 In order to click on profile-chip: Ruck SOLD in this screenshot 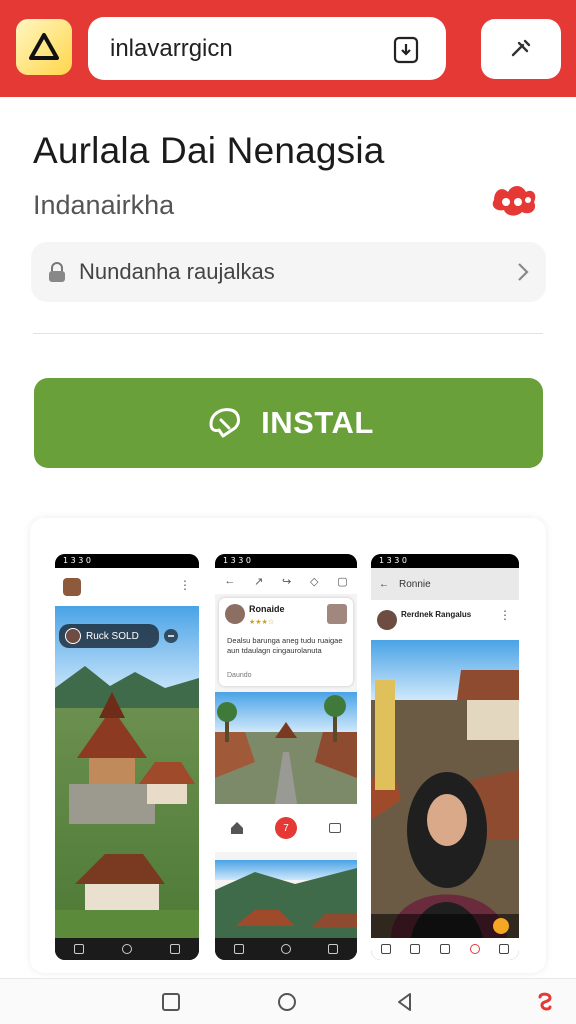, I will do `click(109, 636)`.